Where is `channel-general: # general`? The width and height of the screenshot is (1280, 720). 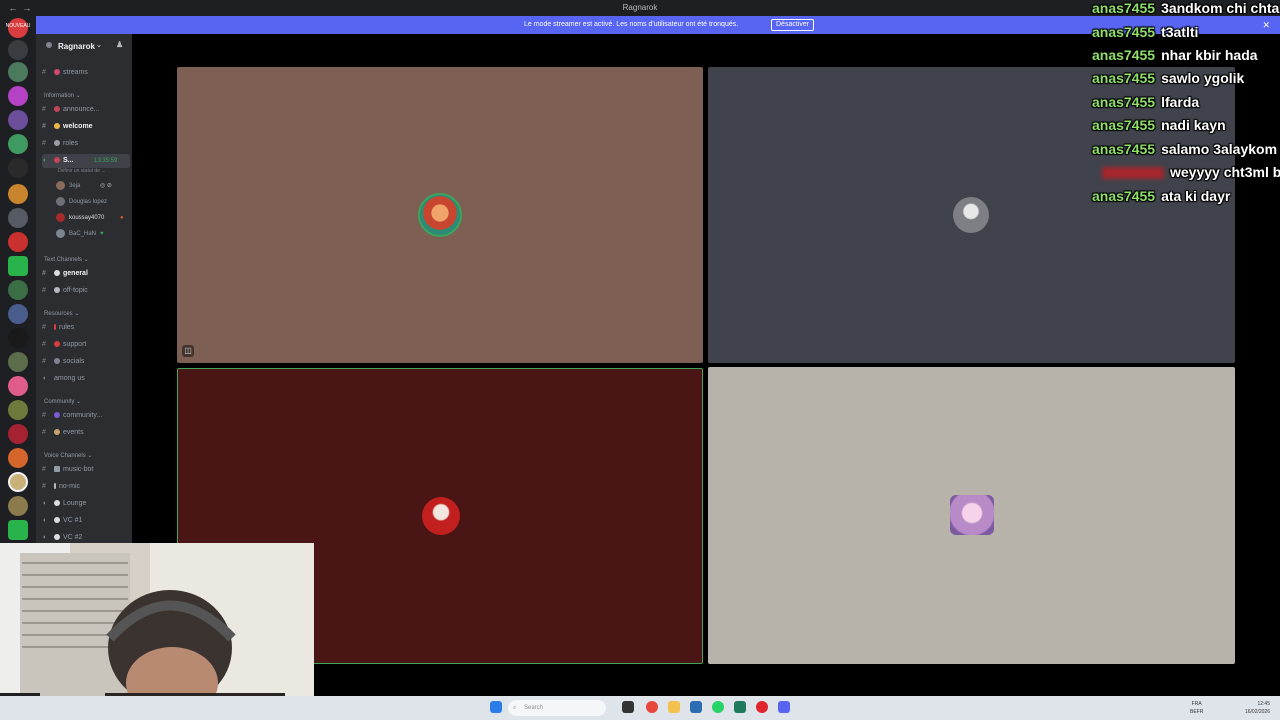 channel-general: # general is located at coordinates (86, 274).